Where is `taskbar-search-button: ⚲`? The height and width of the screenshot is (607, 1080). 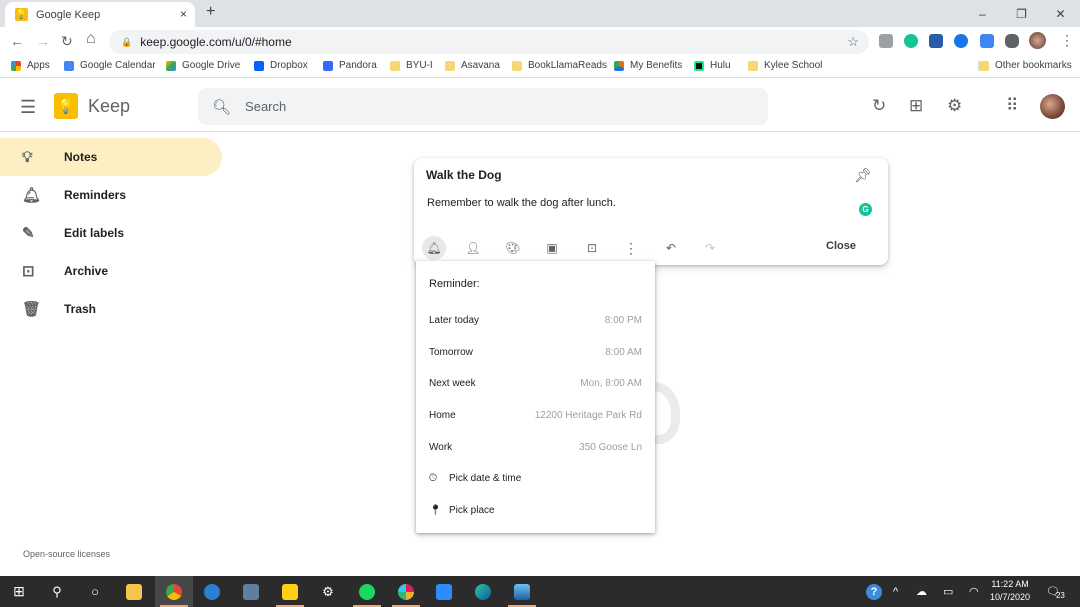
taskbar-search-button: ⚲ is located at coordinates (57, 591).